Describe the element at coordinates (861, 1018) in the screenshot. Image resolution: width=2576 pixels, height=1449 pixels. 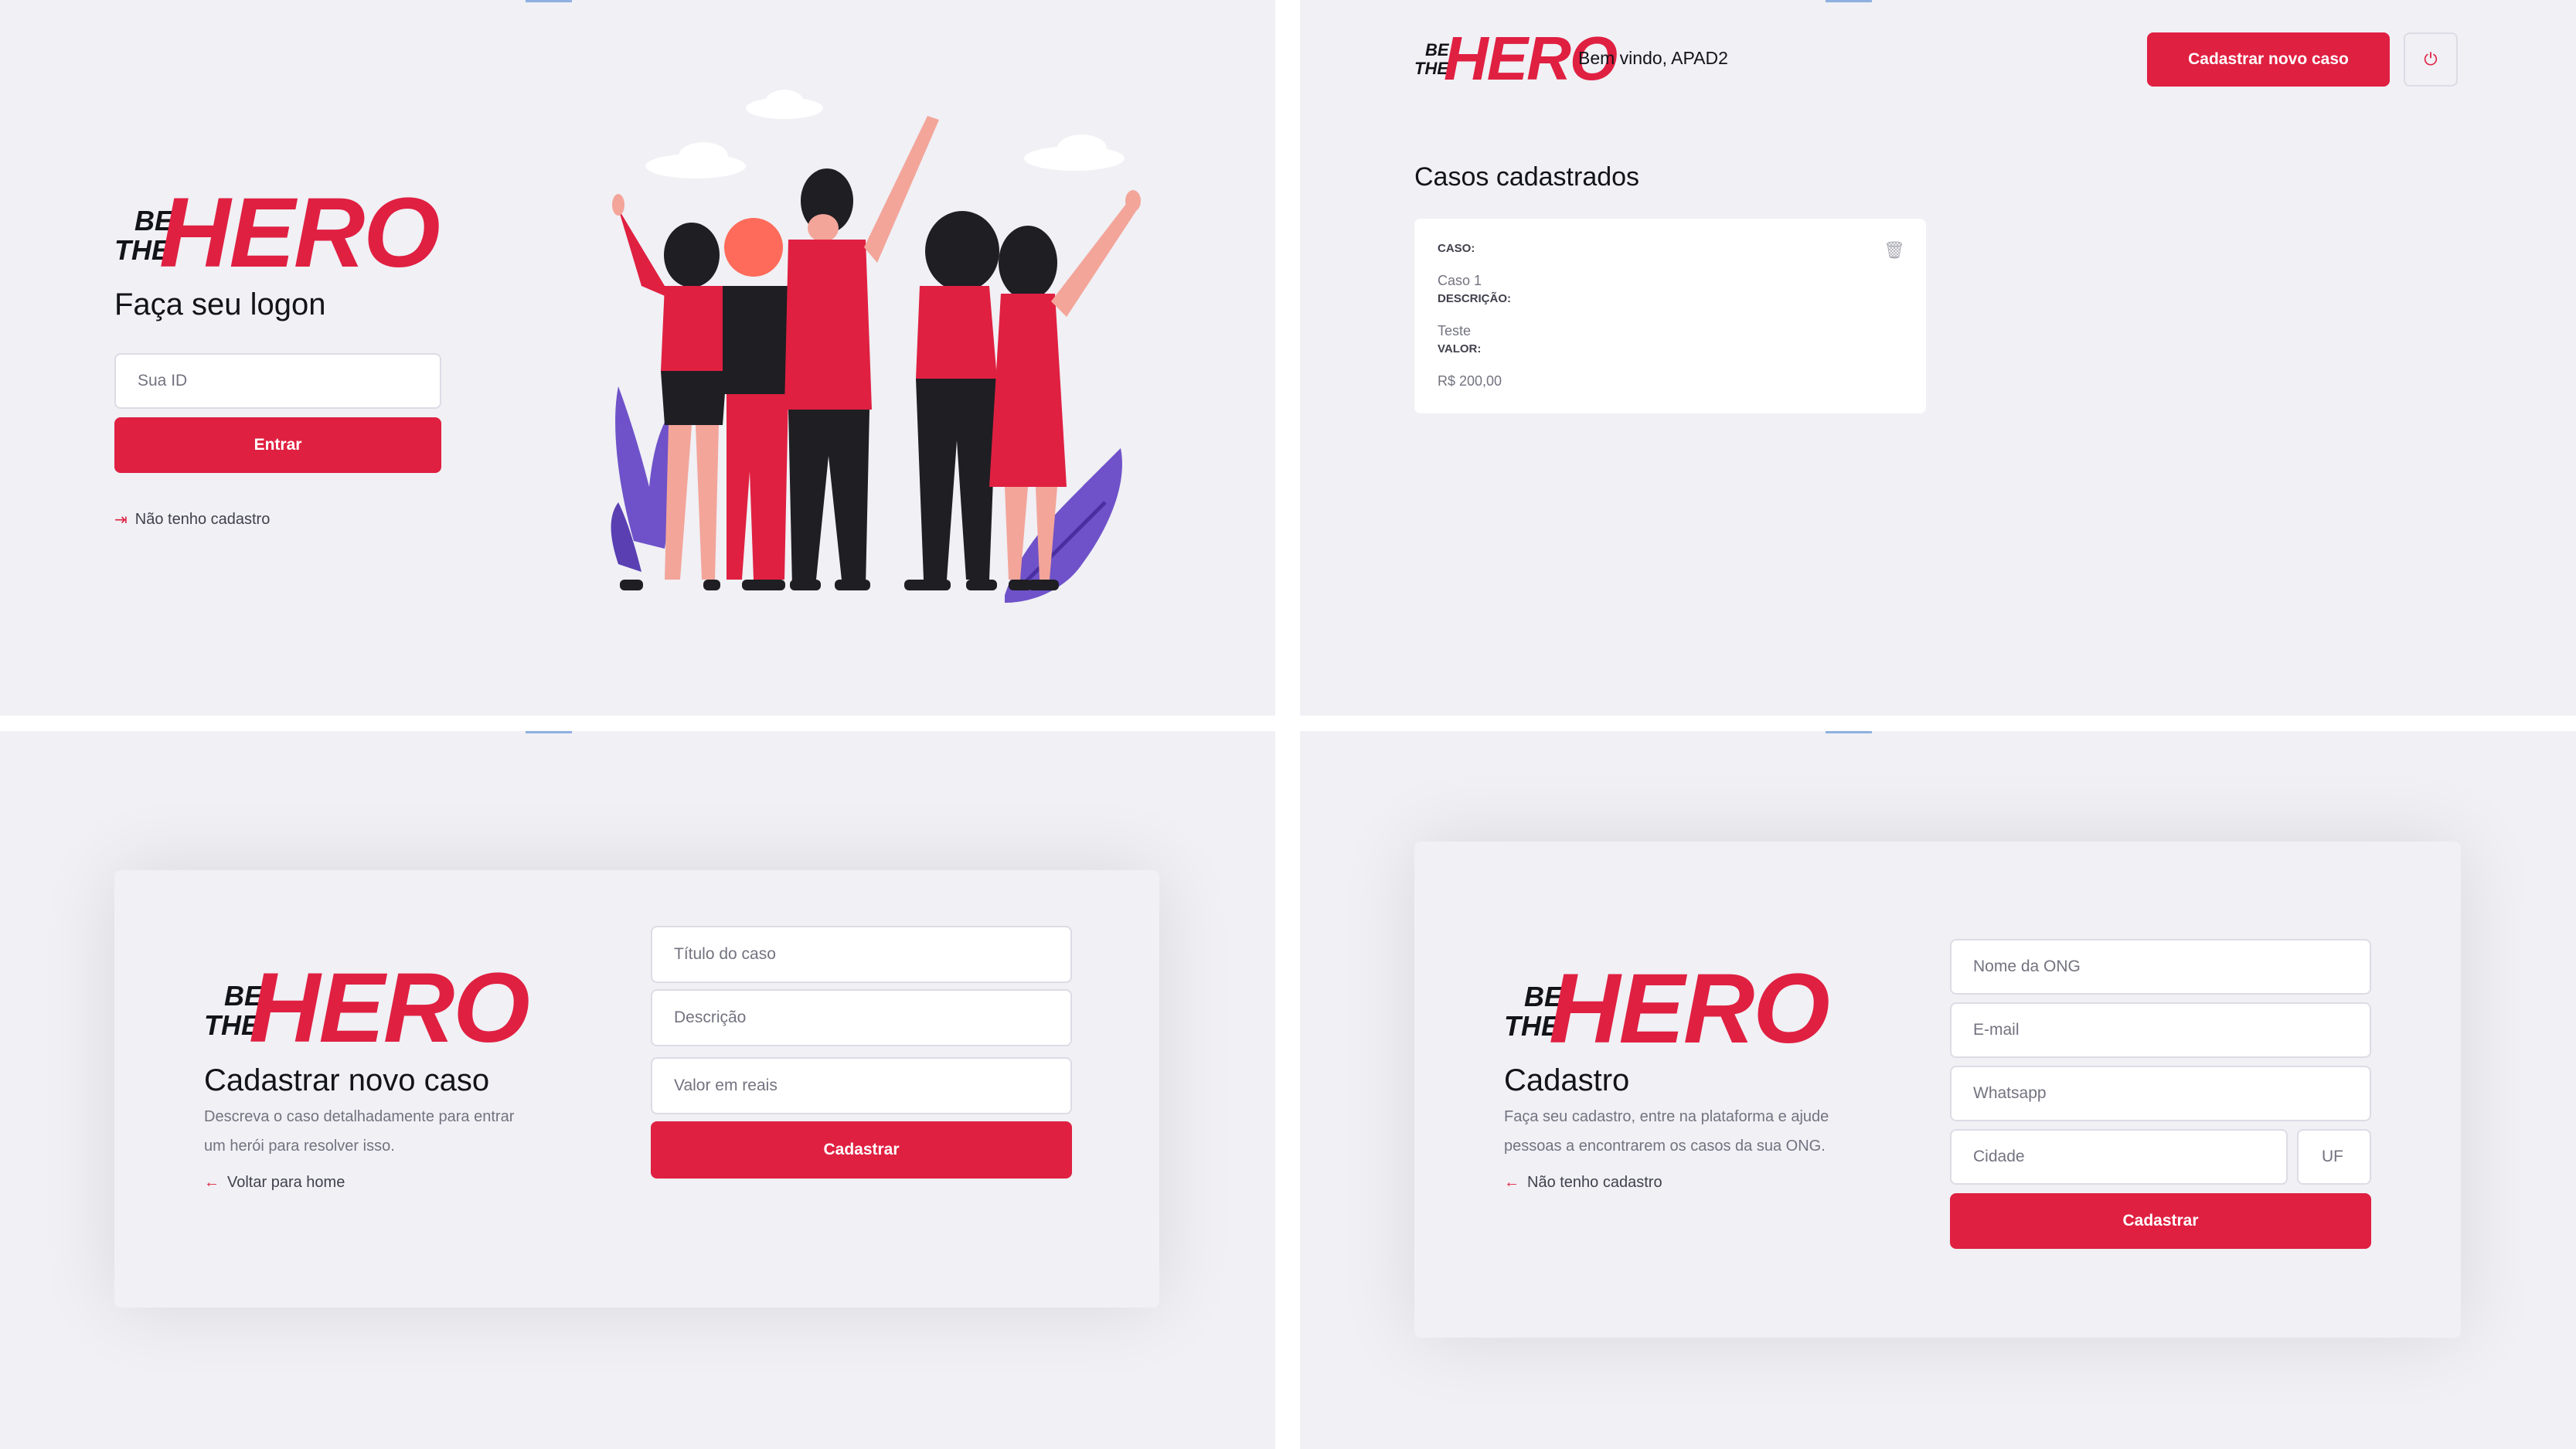
I see `case-description-textarea: Descrição` at that location.